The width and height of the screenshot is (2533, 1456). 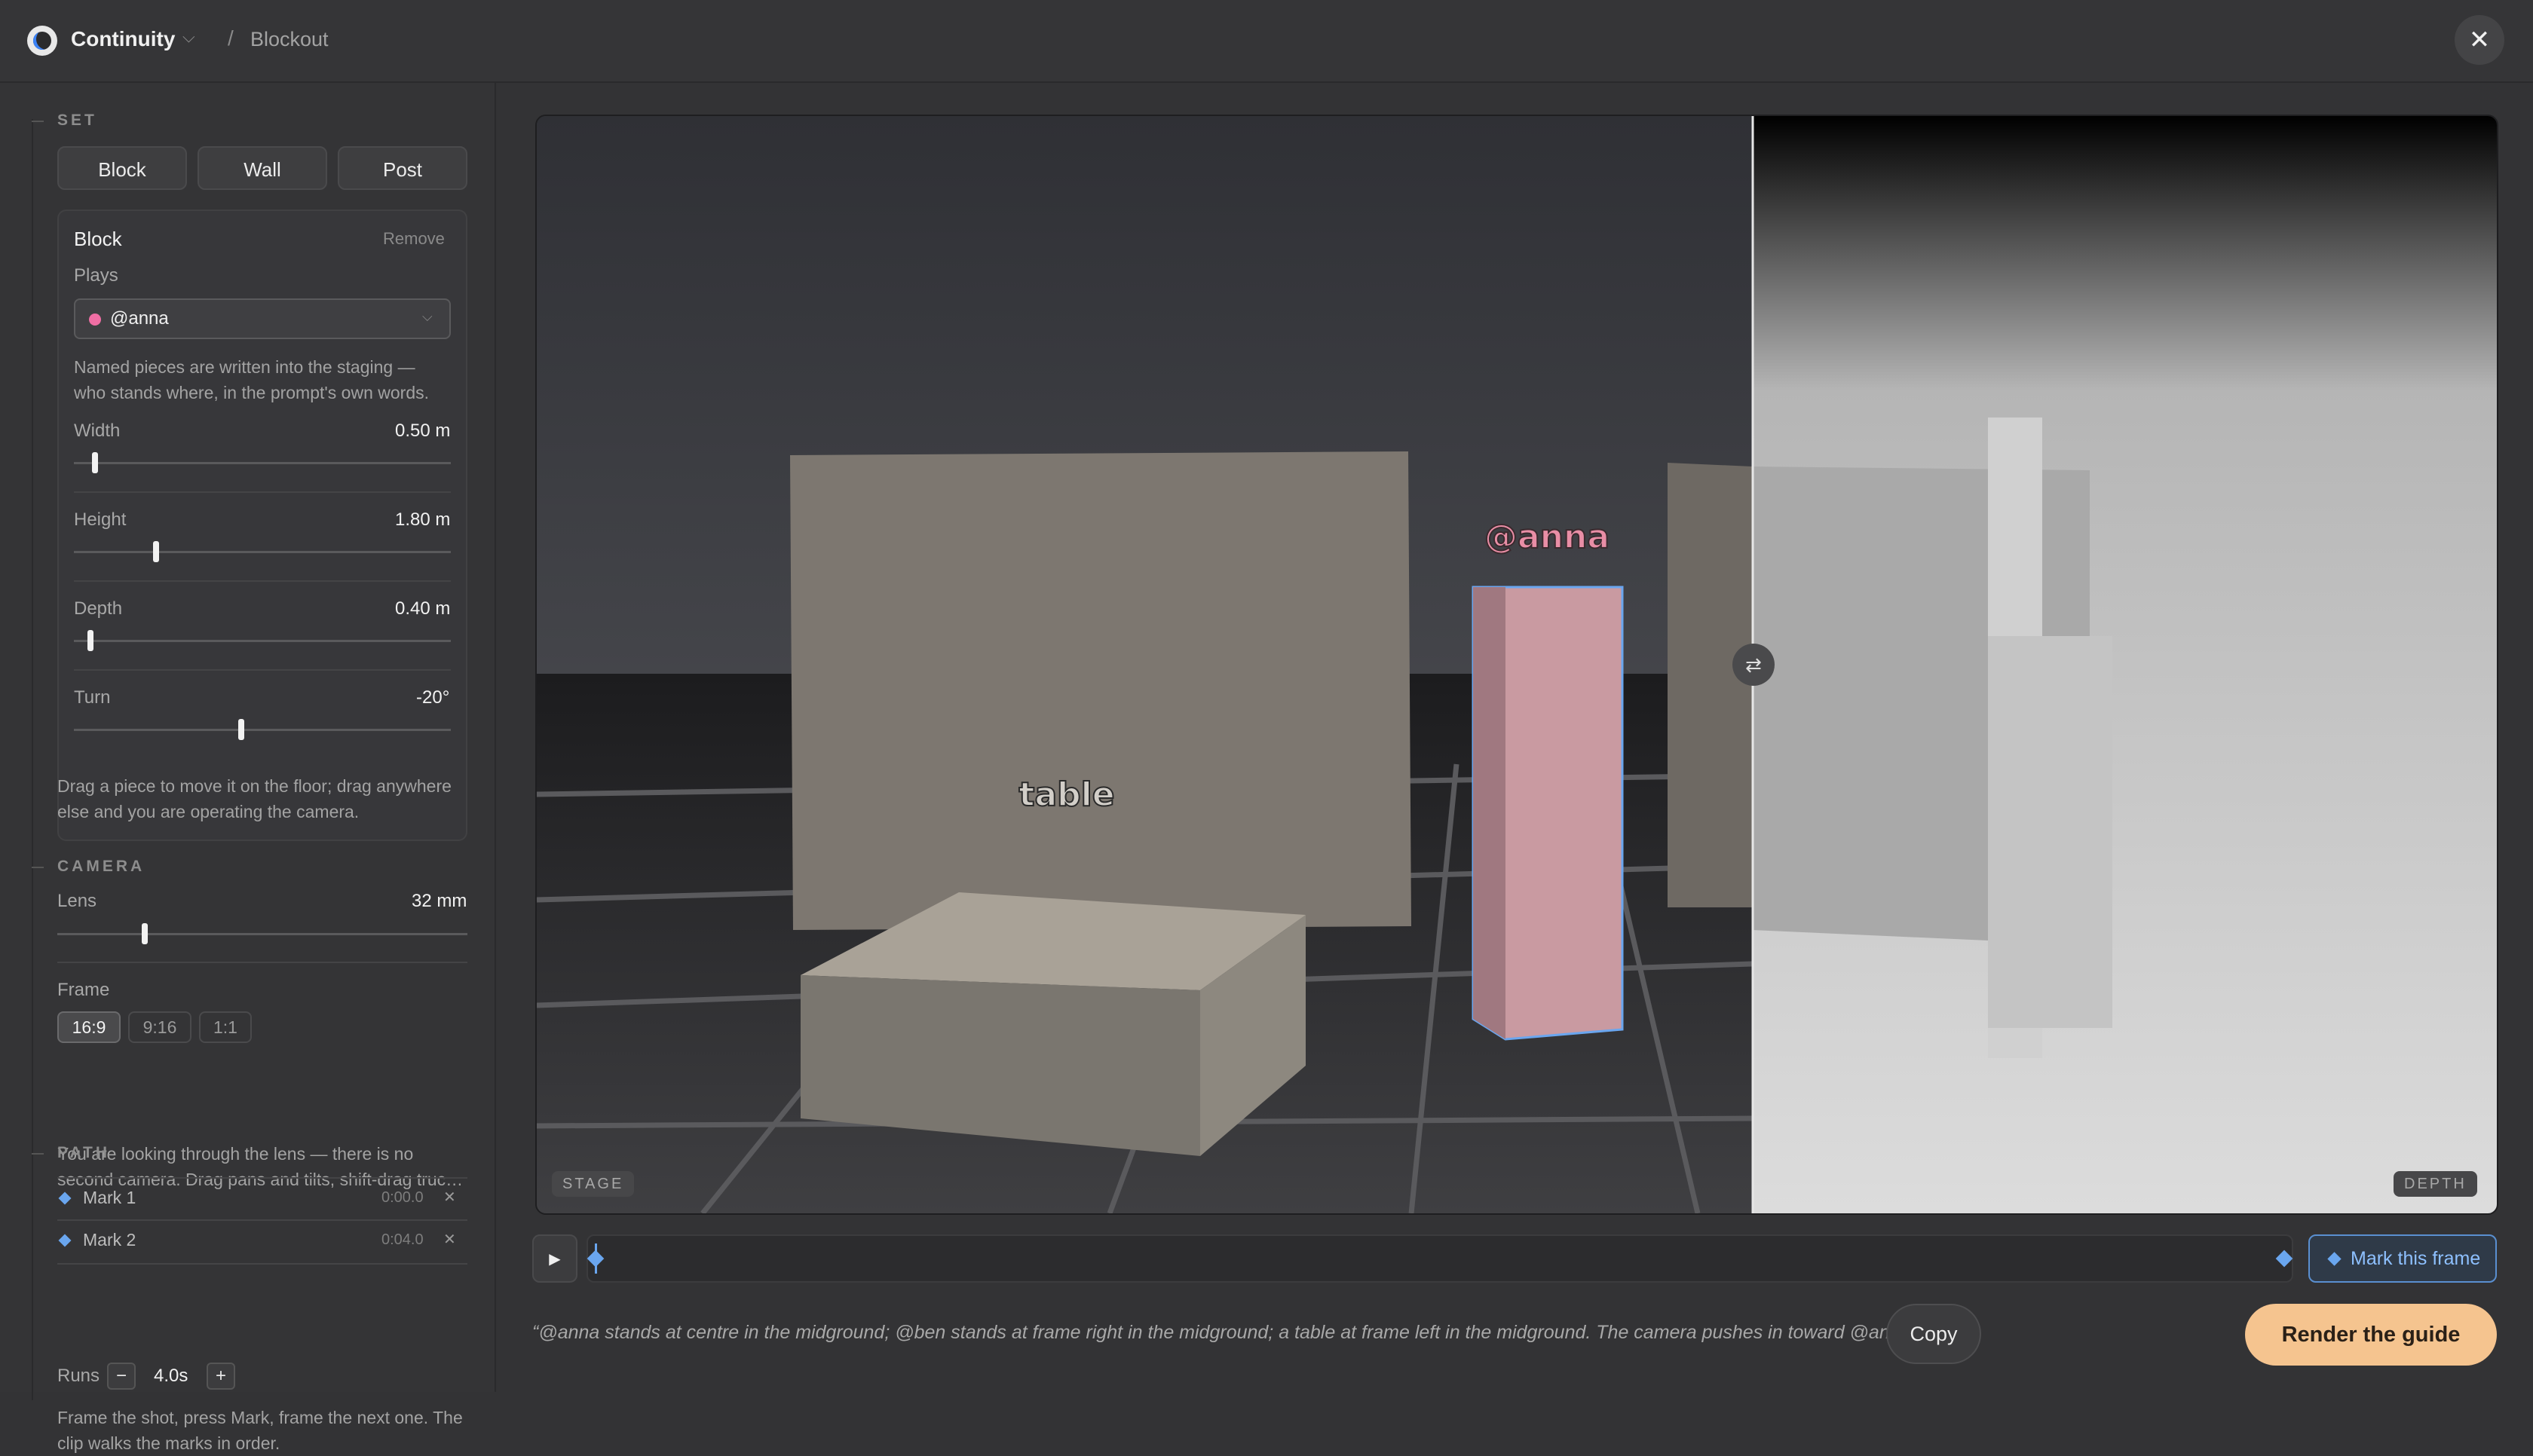 I want to click on width-slider-track, so click(x=262, y=463).